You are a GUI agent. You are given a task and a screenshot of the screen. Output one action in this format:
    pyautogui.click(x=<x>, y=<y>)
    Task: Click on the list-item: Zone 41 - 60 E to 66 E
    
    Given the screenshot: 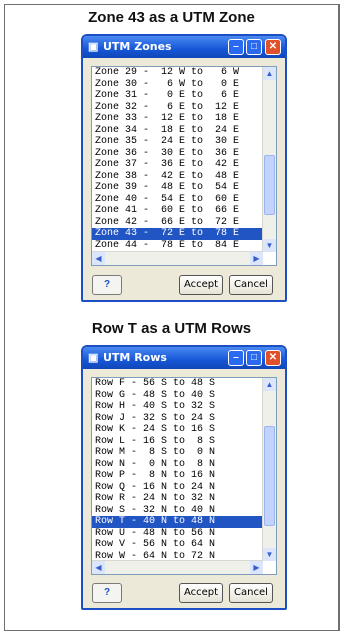 What is the action you would take?
    pyautogui.click(x=177, y=211)
    